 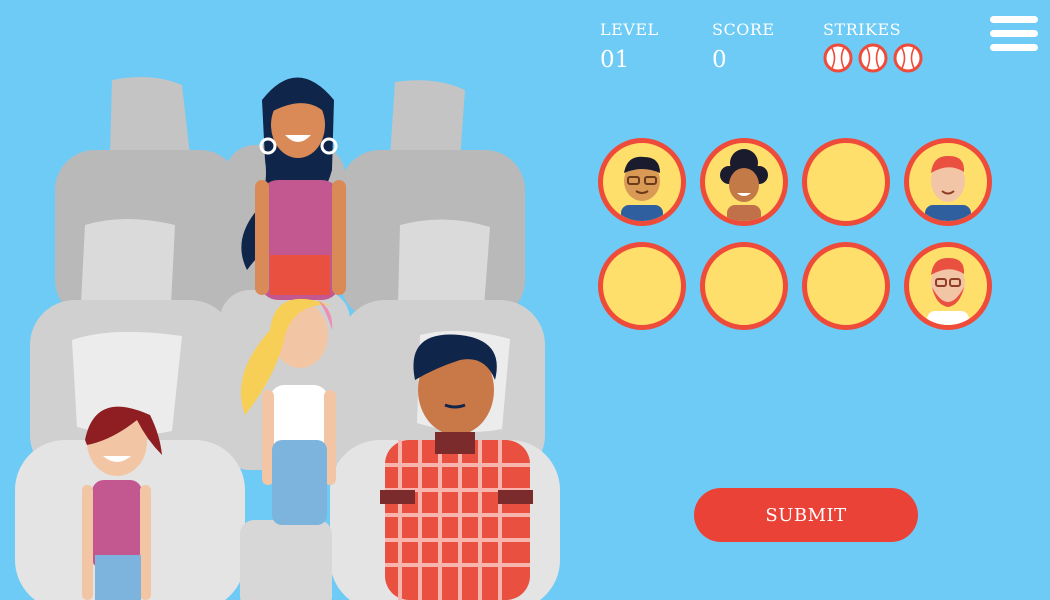 I want to click on strike-balls, so click(x=873, y=58).